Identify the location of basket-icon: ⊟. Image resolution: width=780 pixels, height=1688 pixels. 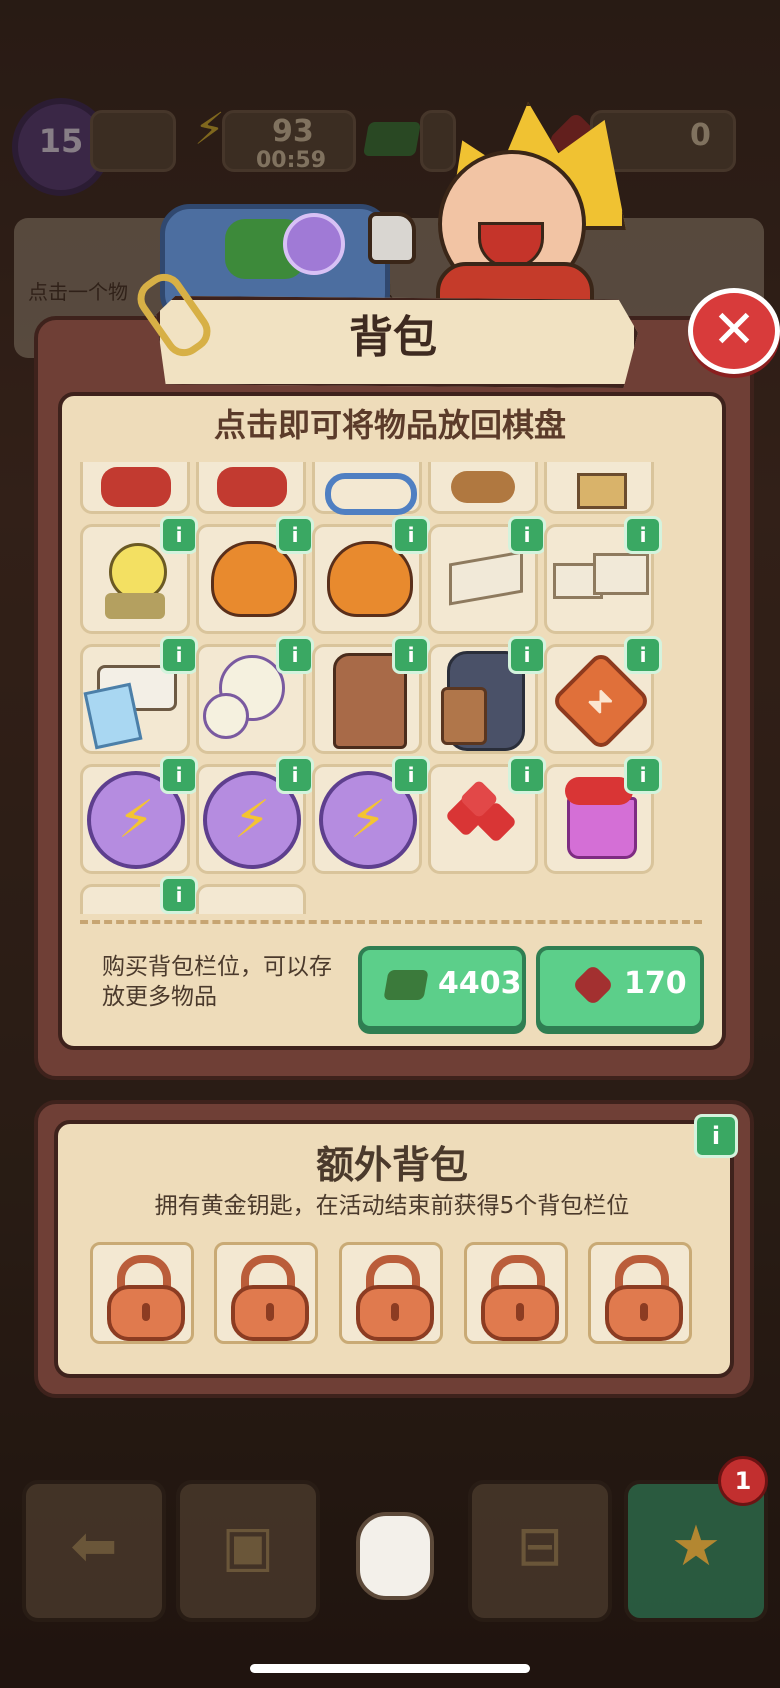
(540, 1546).